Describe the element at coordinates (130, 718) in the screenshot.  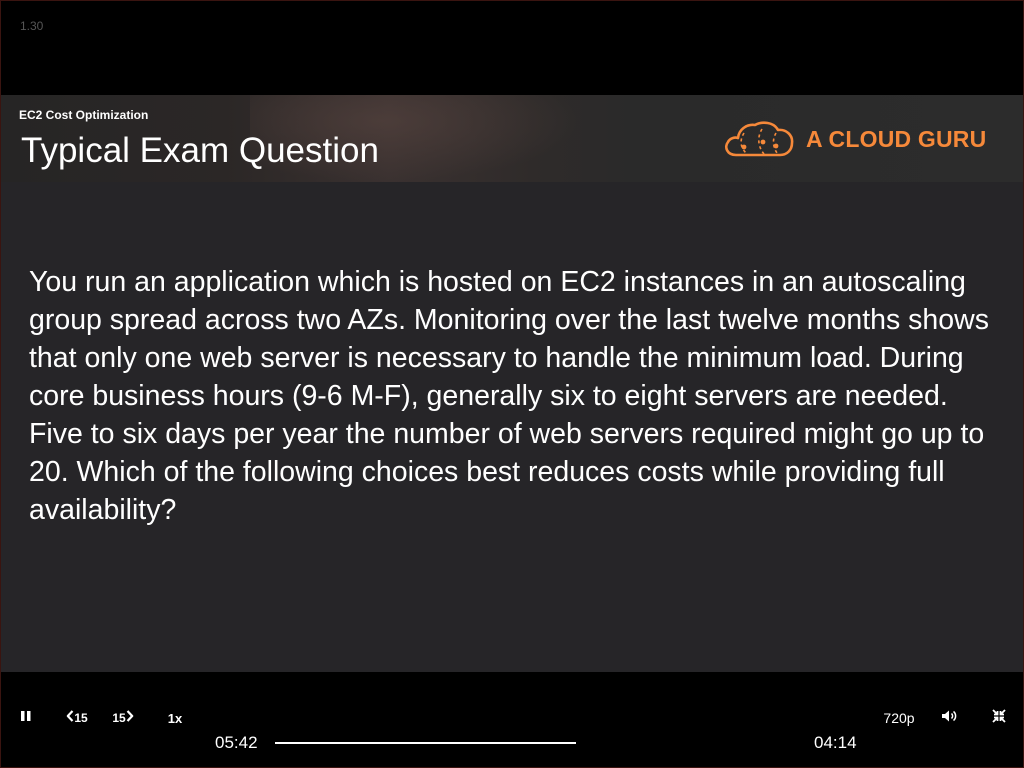
I see `chevron-right-icon` at that location.